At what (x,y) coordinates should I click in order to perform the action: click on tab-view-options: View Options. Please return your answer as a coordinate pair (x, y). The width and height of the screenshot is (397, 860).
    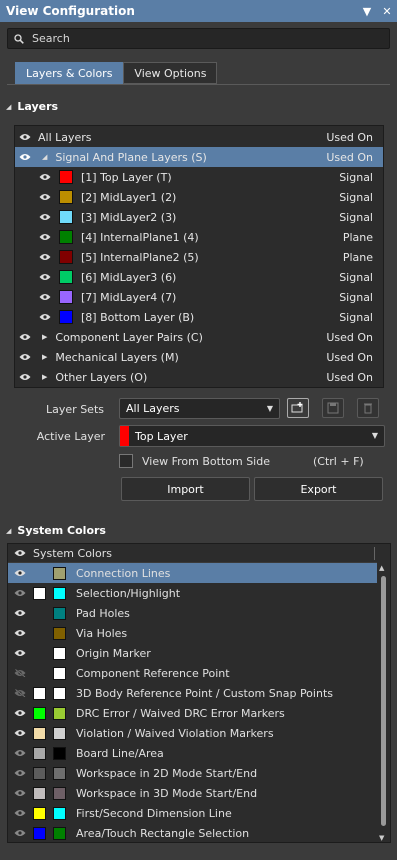
    Looking at the image, I should click on (170, 73).